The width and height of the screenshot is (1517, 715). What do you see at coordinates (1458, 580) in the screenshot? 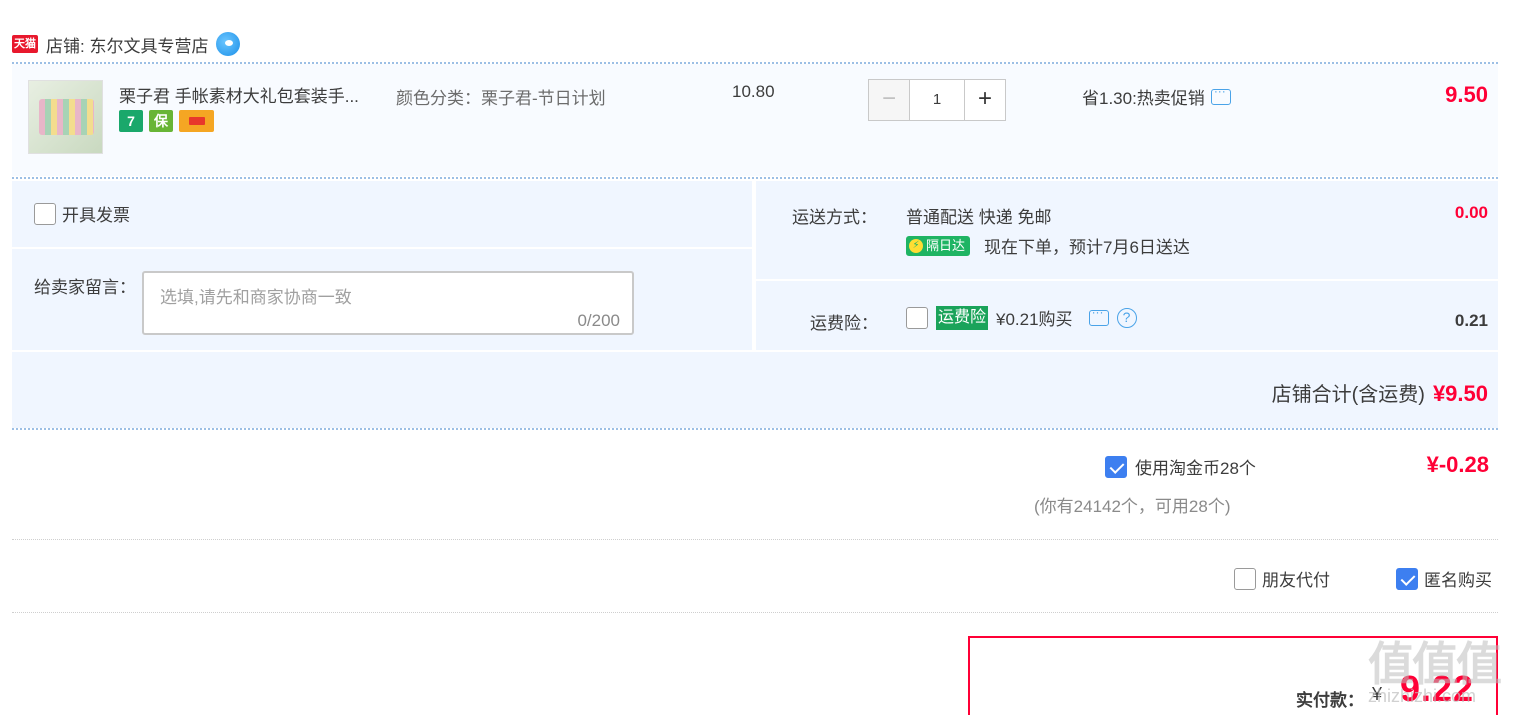
I see `anonymous-label: 匿名购买` at bounding box center [1458, 580].